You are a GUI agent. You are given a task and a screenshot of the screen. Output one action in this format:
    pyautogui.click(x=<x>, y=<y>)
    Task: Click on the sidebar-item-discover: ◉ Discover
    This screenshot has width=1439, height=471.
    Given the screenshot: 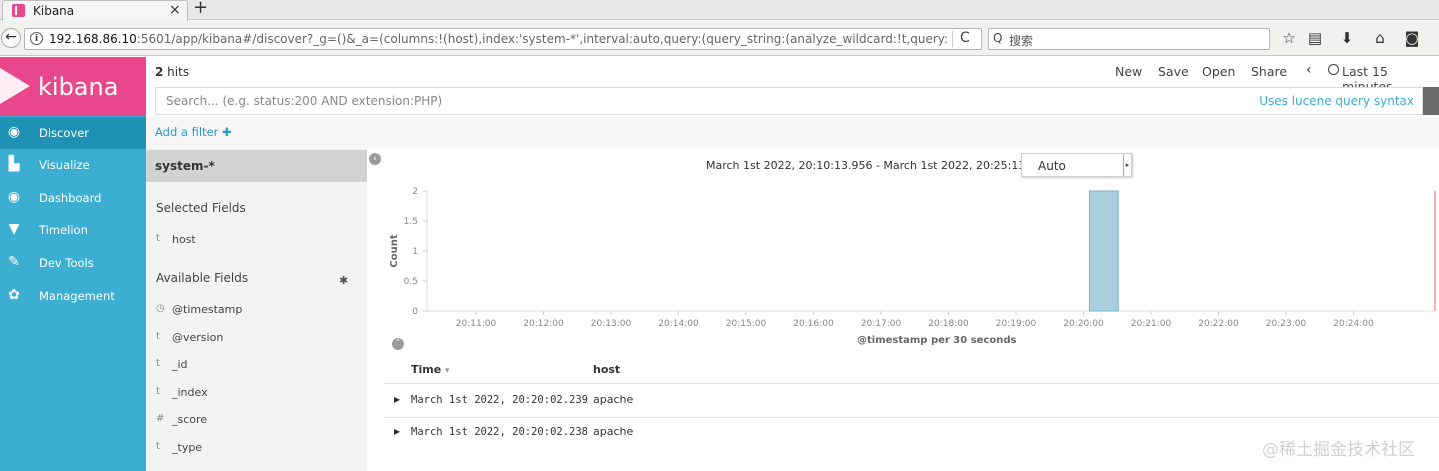 What is the action you would take?
    pyautogui.click(x=73, y=133)
    